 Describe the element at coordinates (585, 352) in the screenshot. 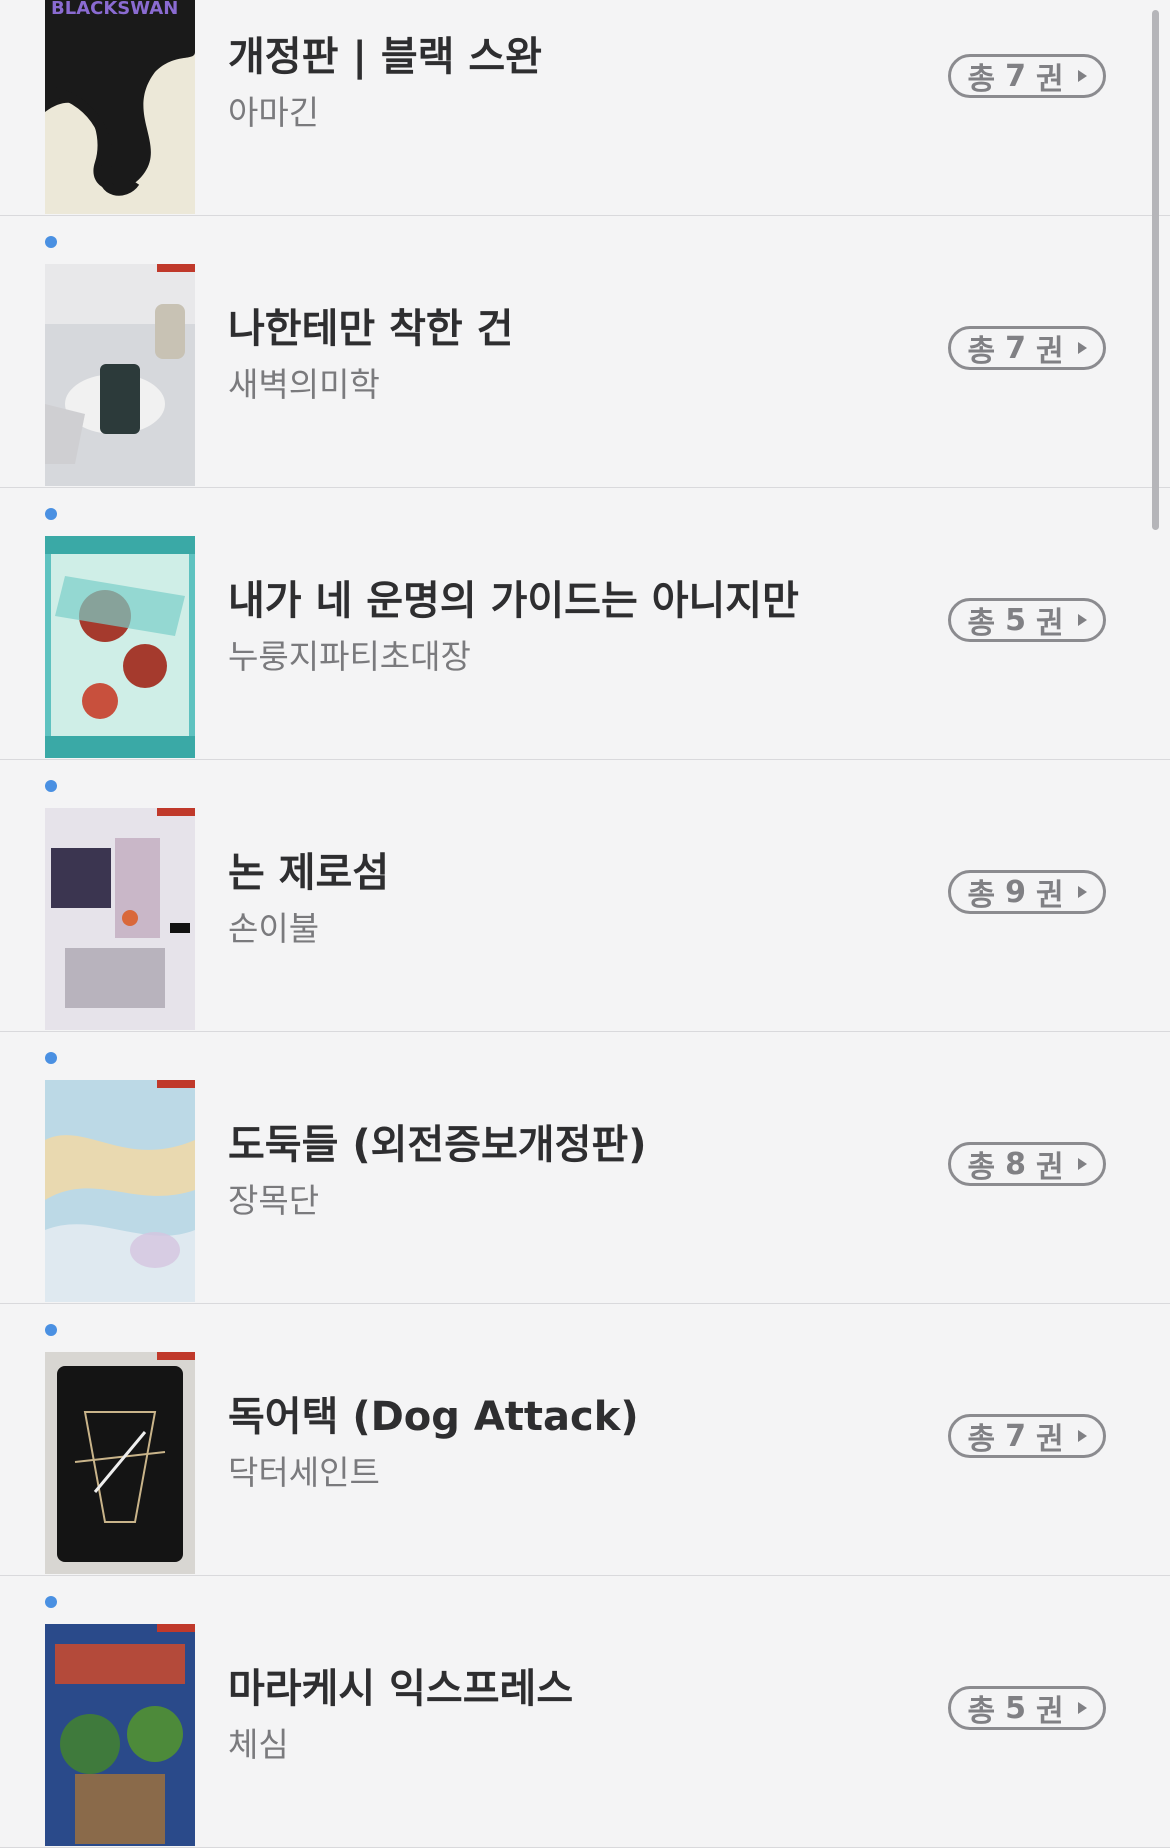

I see `list-item: 나한테만 착한 건 새벽의미학 총 7 권` at that location.